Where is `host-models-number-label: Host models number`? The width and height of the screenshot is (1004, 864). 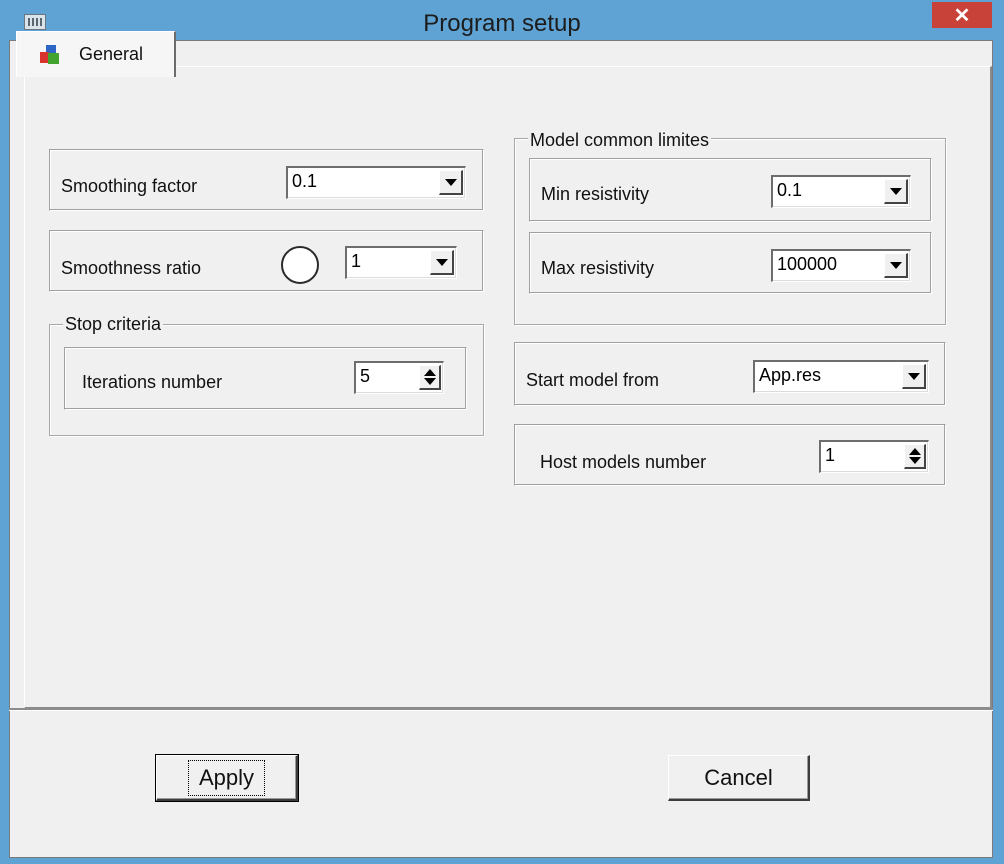 host-models-number-label: Host models number is located at coordinates (623, 462).